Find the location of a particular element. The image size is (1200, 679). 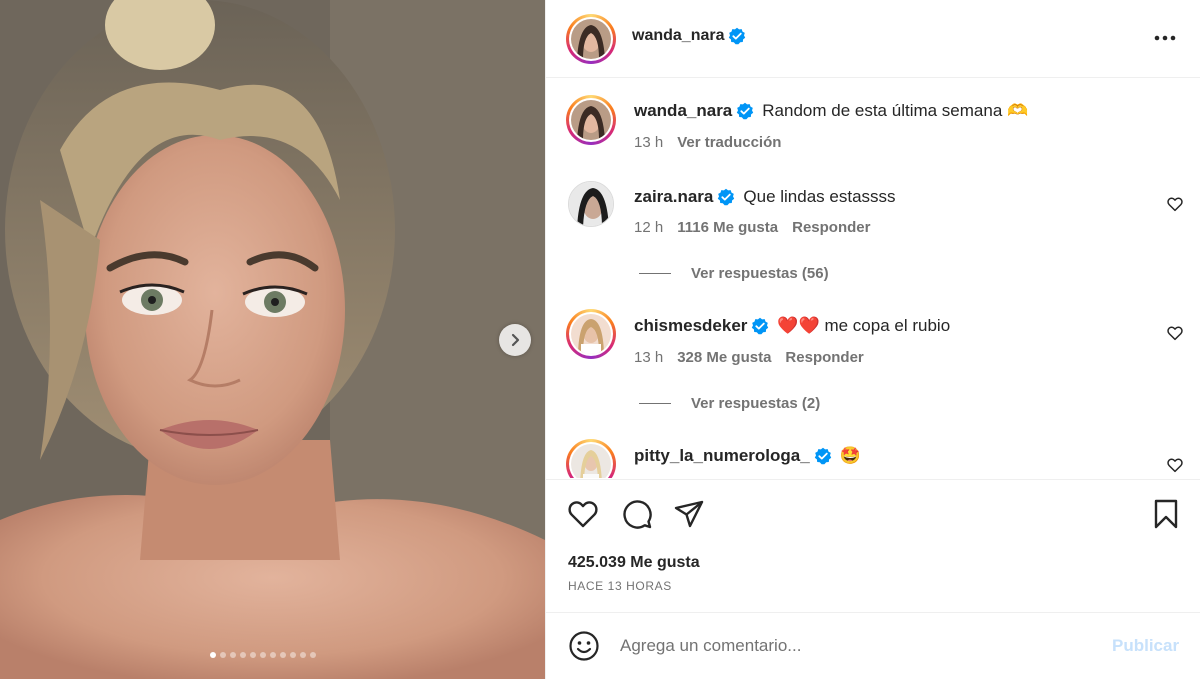

comment-input is located at coordinates (860, 646).